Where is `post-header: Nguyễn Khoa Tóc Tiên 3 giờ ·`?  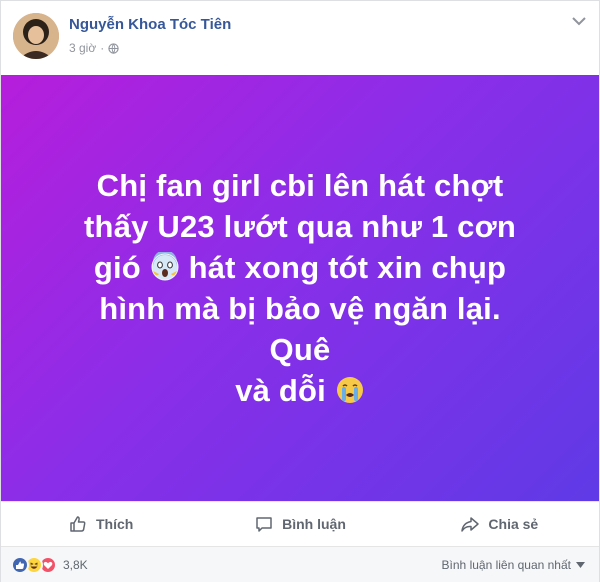 post-header: Nguyễn Khoa Tóc Tiên 3 giờ · is located at coordinates (300, 38).